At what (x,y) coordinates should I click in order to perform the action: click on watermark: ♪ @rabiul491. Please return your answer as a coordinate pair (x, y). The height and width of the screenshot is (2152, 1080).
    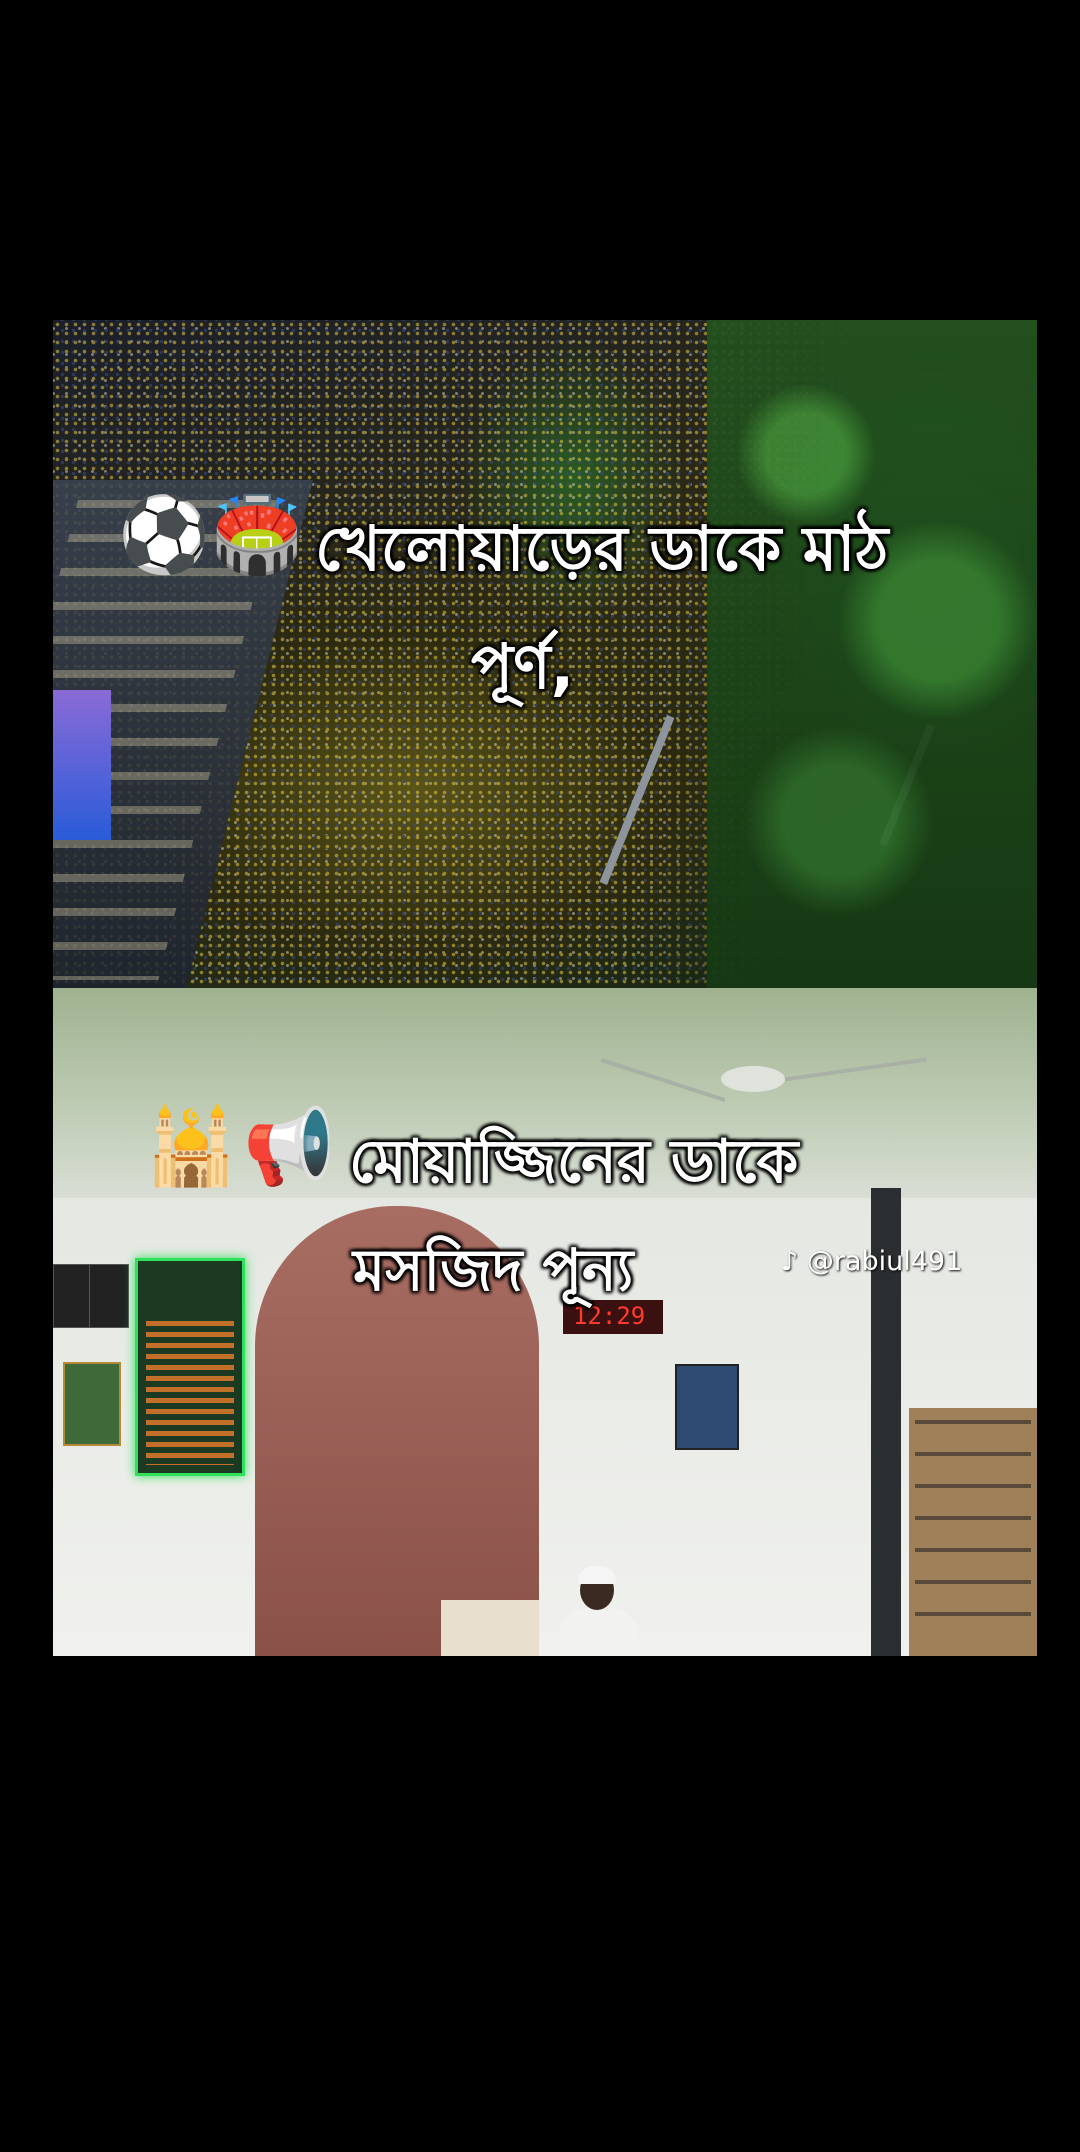
    Looking at the image, I should click on (871, 1261).